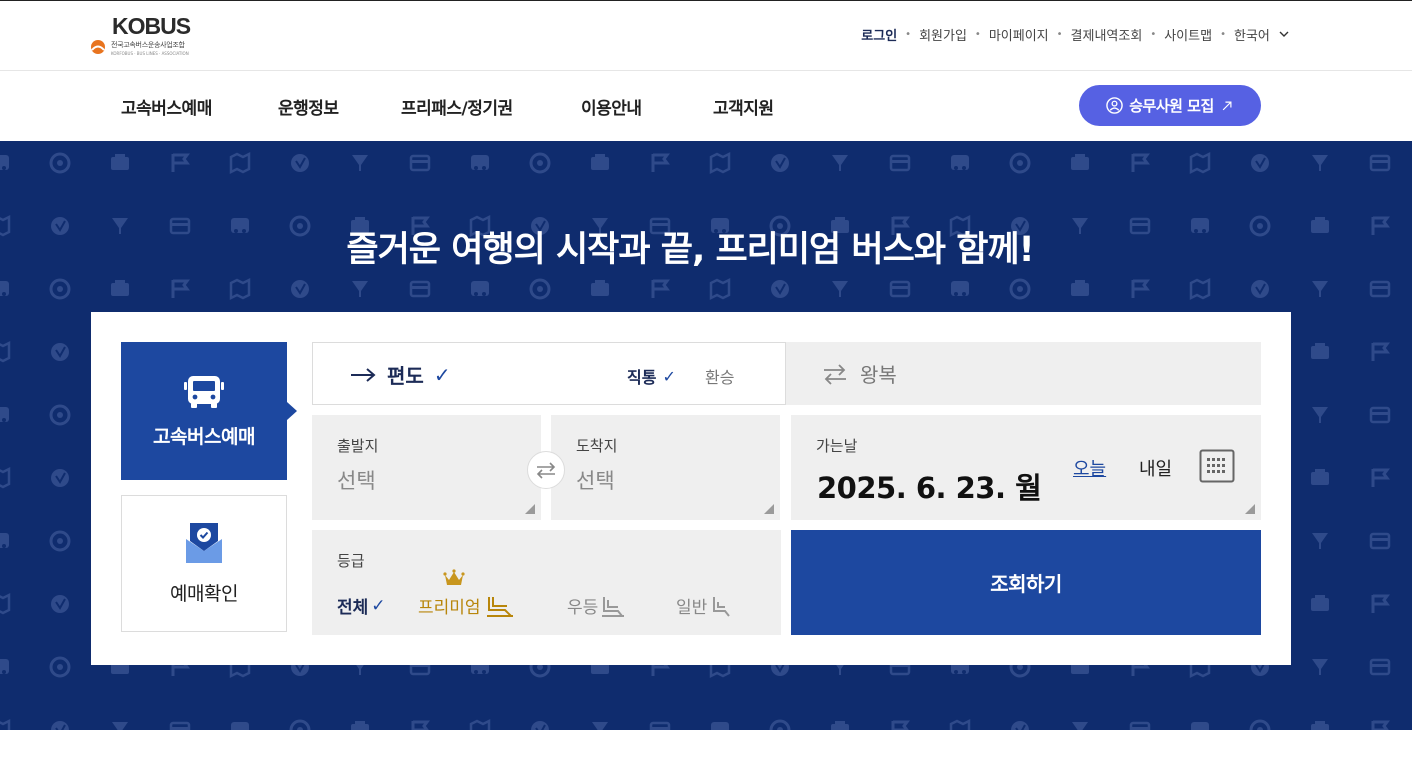 This screenshot has width=1412, height=778. Describe the element at coordinates (692, 608) in the screenshot. I see `grade-normal-label: 일반` at that location.